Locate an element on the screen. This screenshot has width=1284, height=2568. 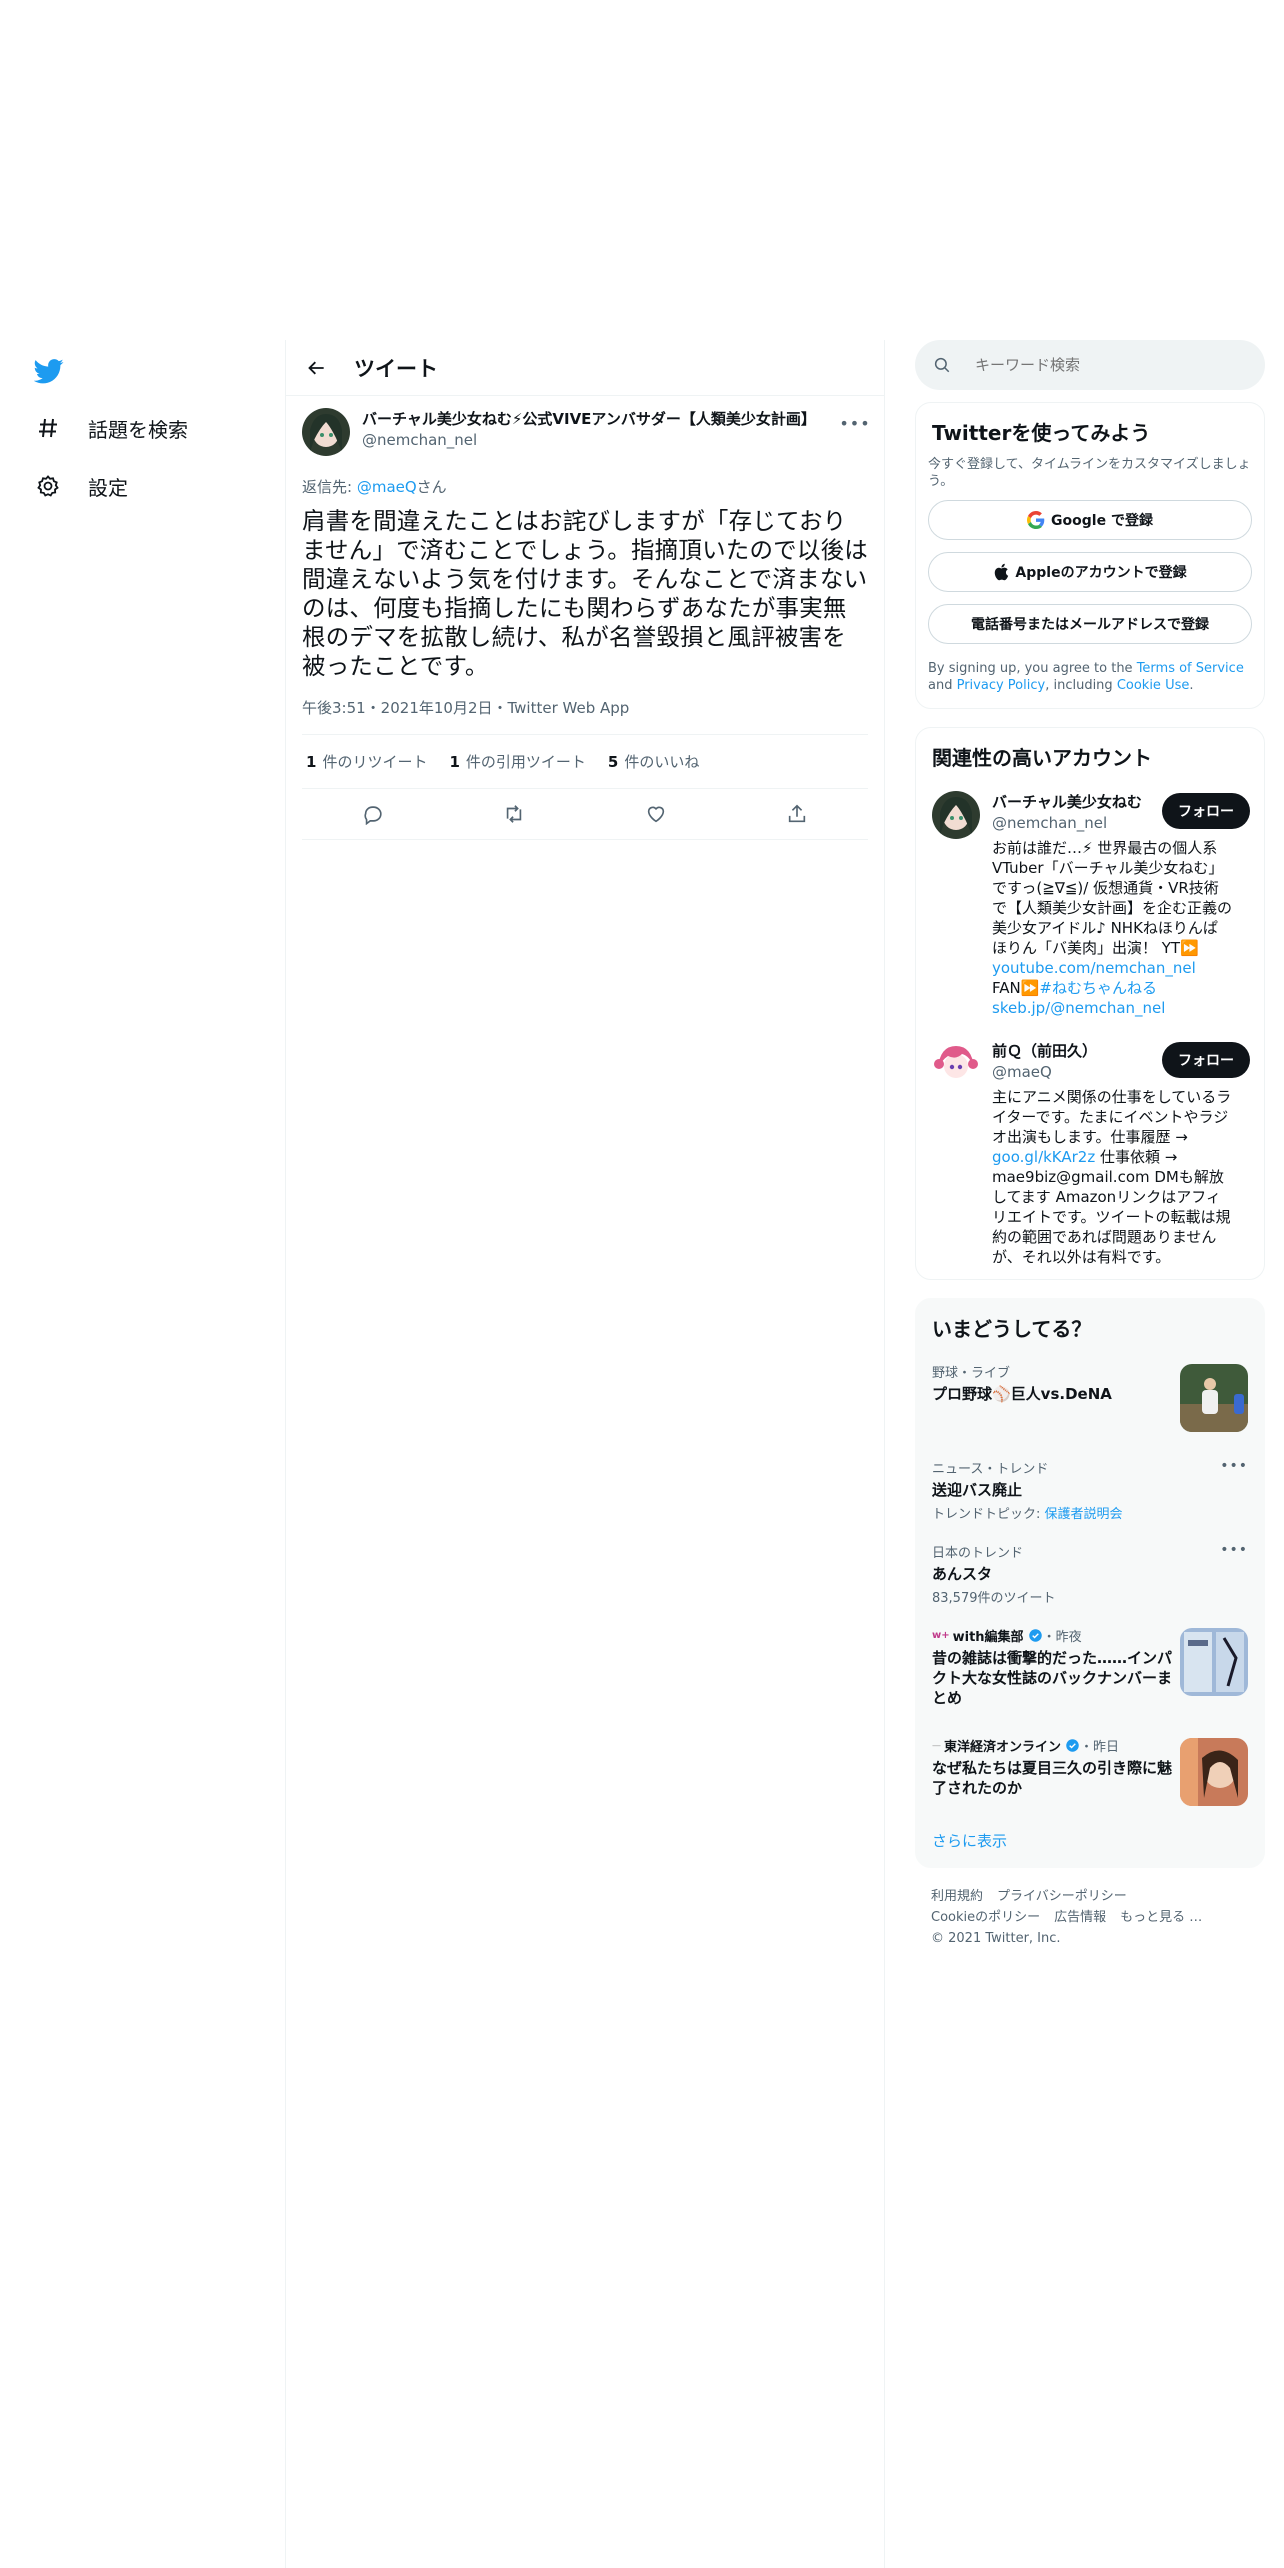
bio-link: goo.gl/kKAr2z is located at coordinates (1043, 1157).